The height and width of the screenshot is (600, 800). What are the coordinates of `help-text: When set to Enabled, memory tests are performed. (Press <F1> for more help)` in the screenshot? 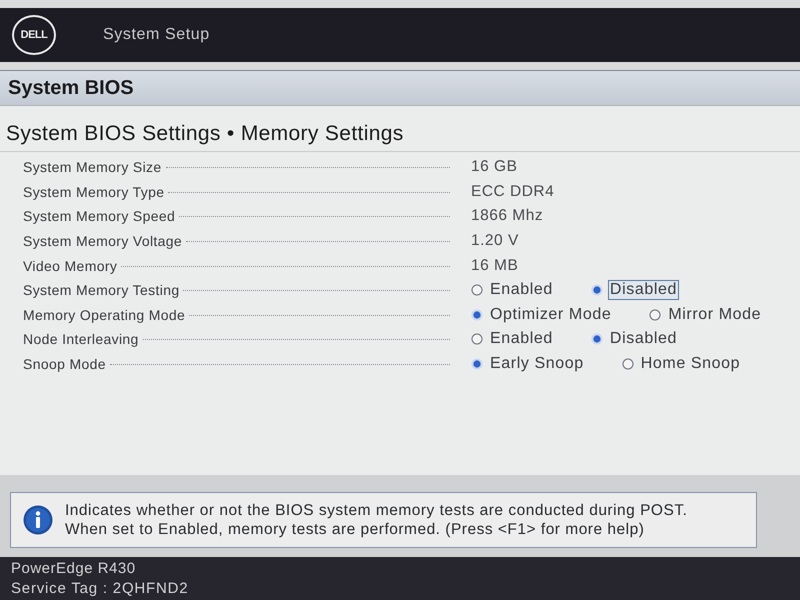 It's located at (355, 529).